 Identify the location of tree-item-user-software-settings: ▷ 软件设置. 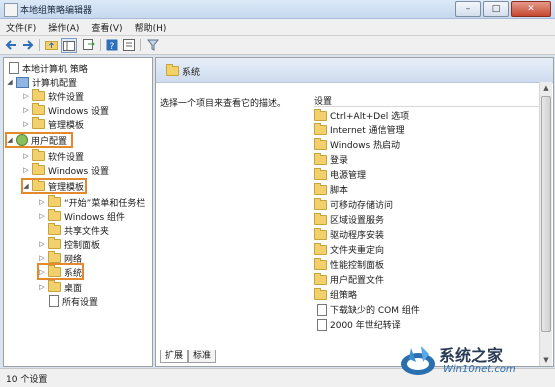
(53, 156).